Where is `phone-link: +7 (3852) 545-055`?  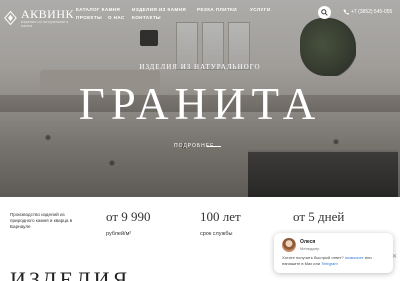
phone-link: +7 (3852) 545-055 is located at coordinates (367, 12).